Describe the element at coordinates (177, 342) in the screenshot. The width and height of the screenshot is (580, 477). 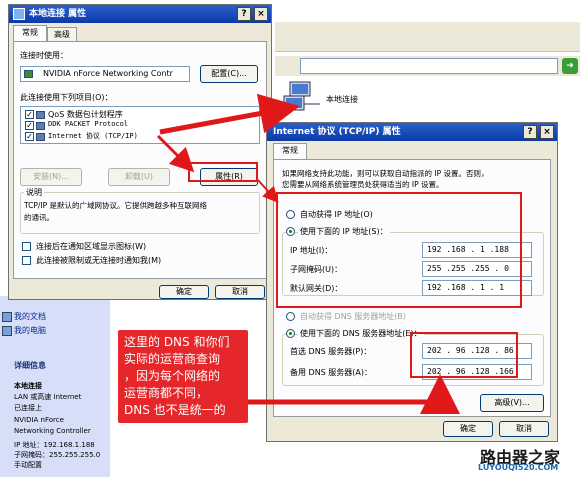
I see `callout-line: 这里的 DNS 和你们` at that location.